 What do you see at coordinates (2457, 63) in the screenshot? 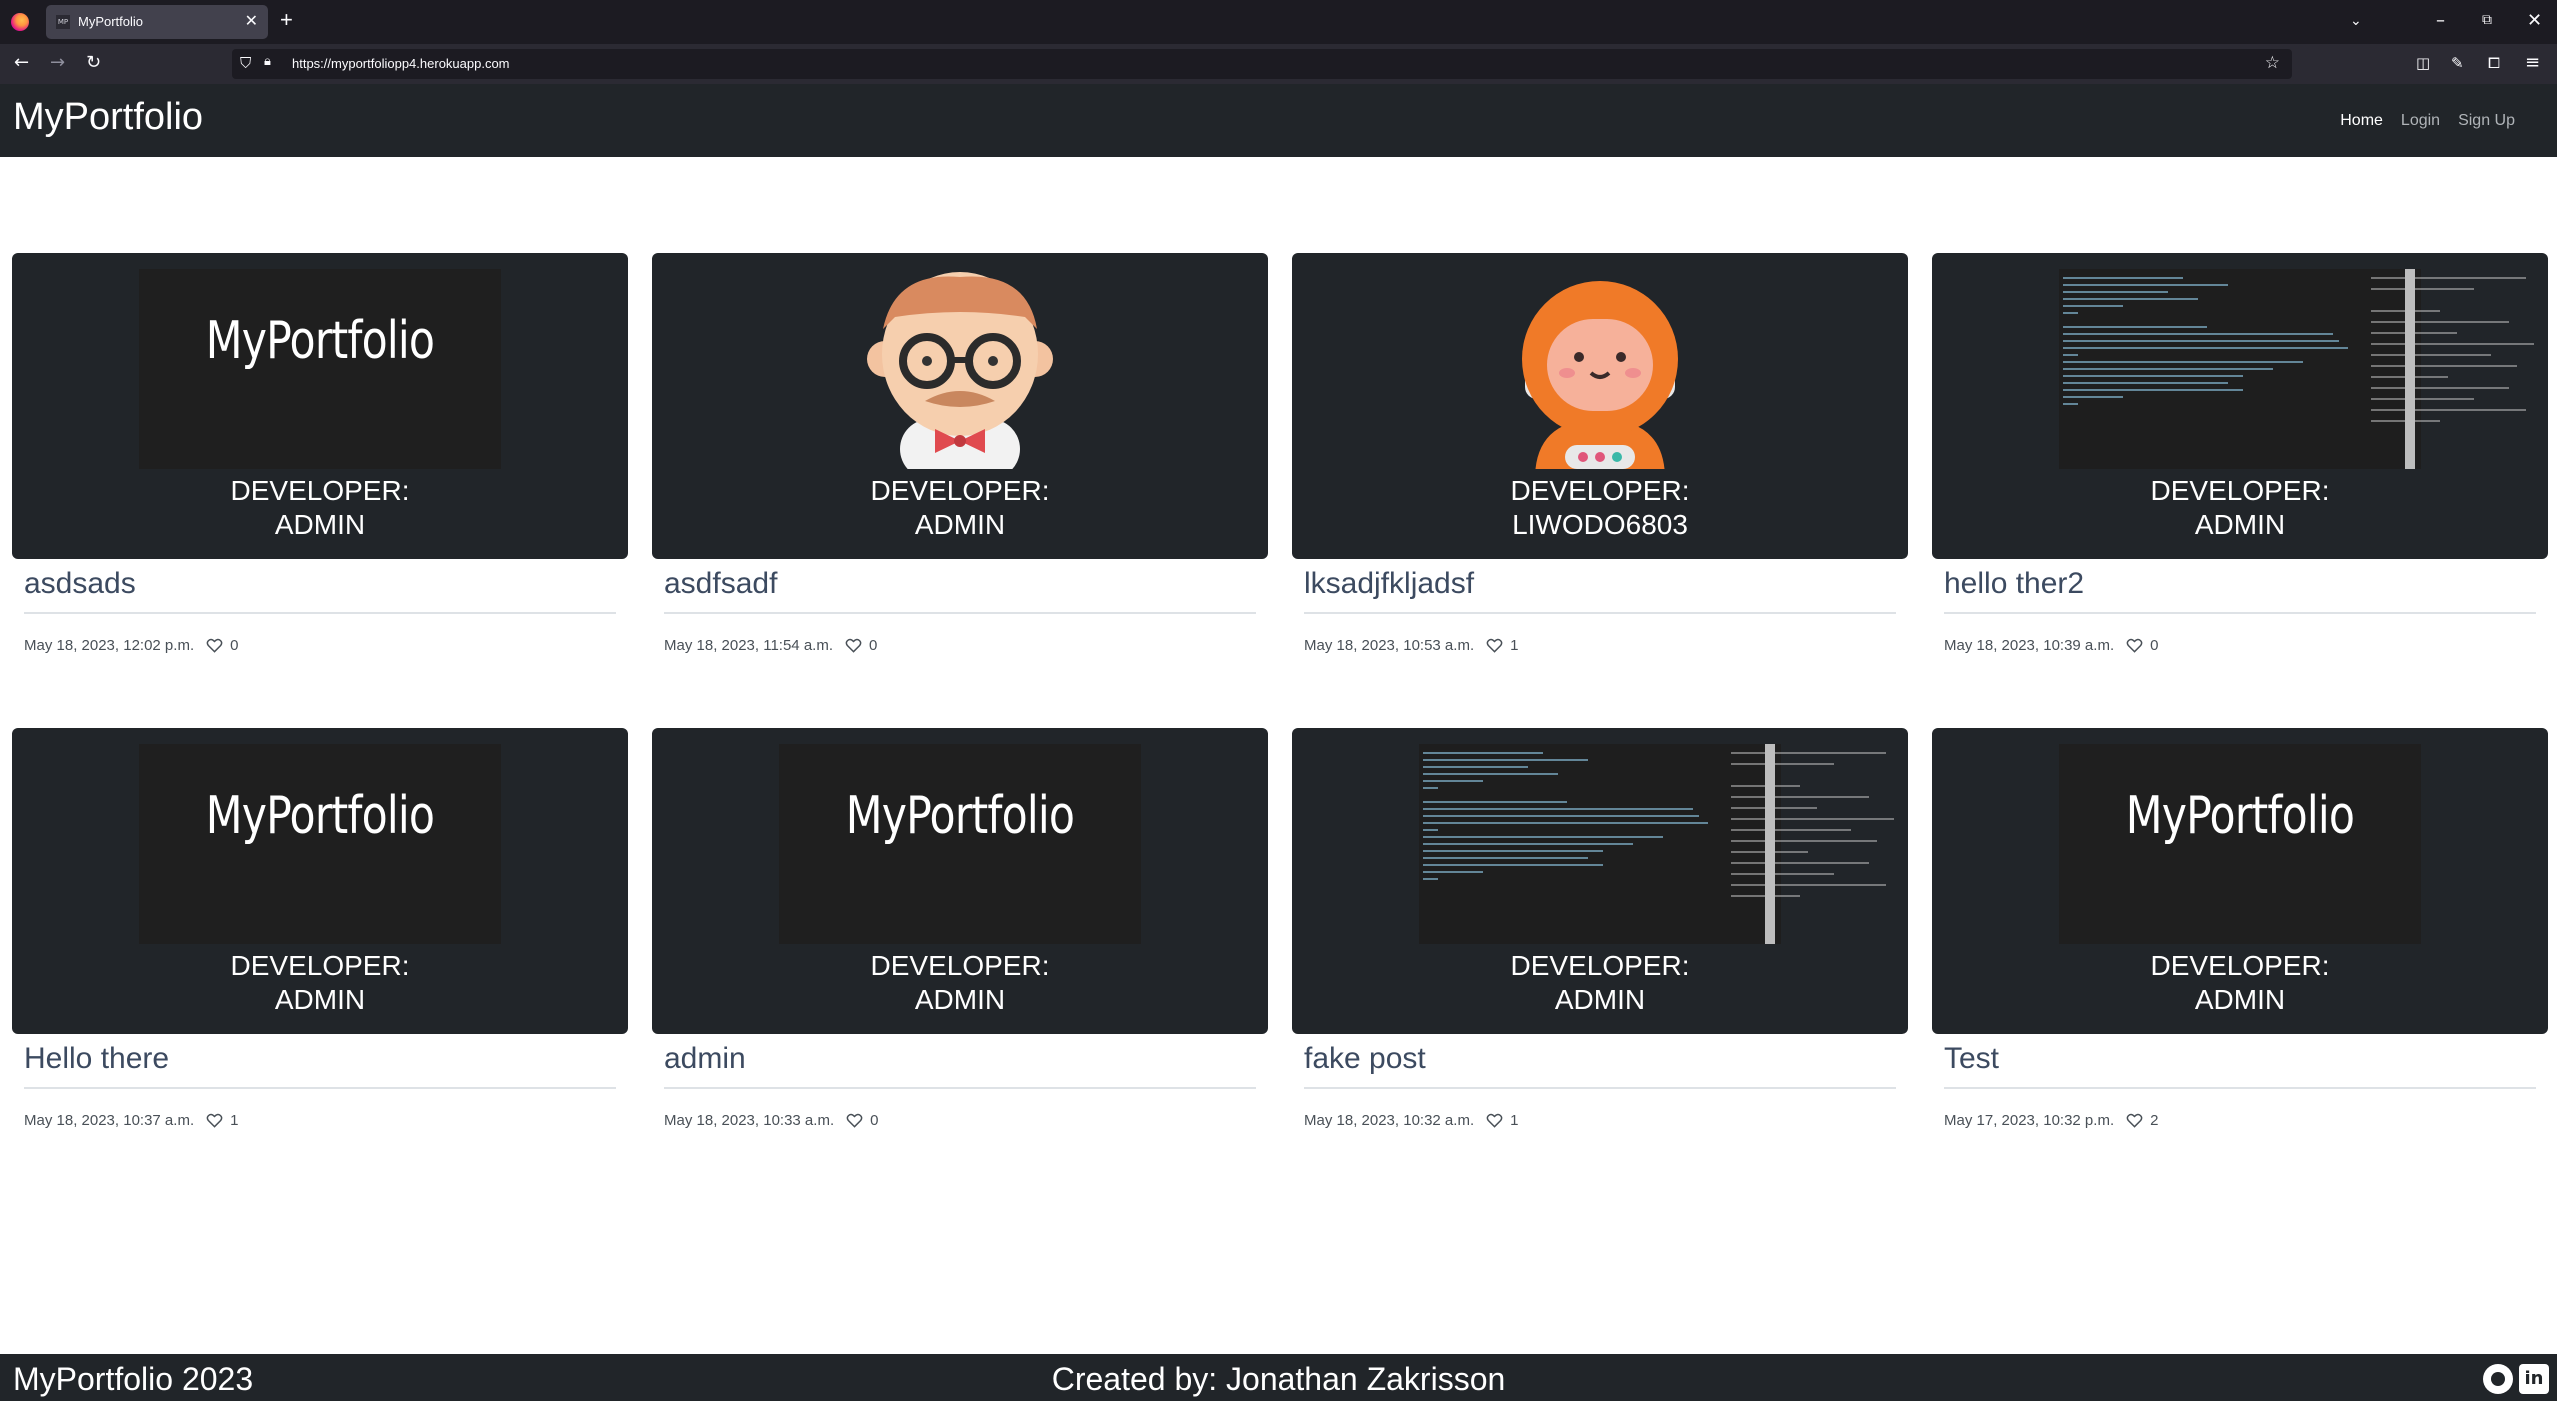
I see `tools-icon: ✎` at bounding box center [2457, 63].